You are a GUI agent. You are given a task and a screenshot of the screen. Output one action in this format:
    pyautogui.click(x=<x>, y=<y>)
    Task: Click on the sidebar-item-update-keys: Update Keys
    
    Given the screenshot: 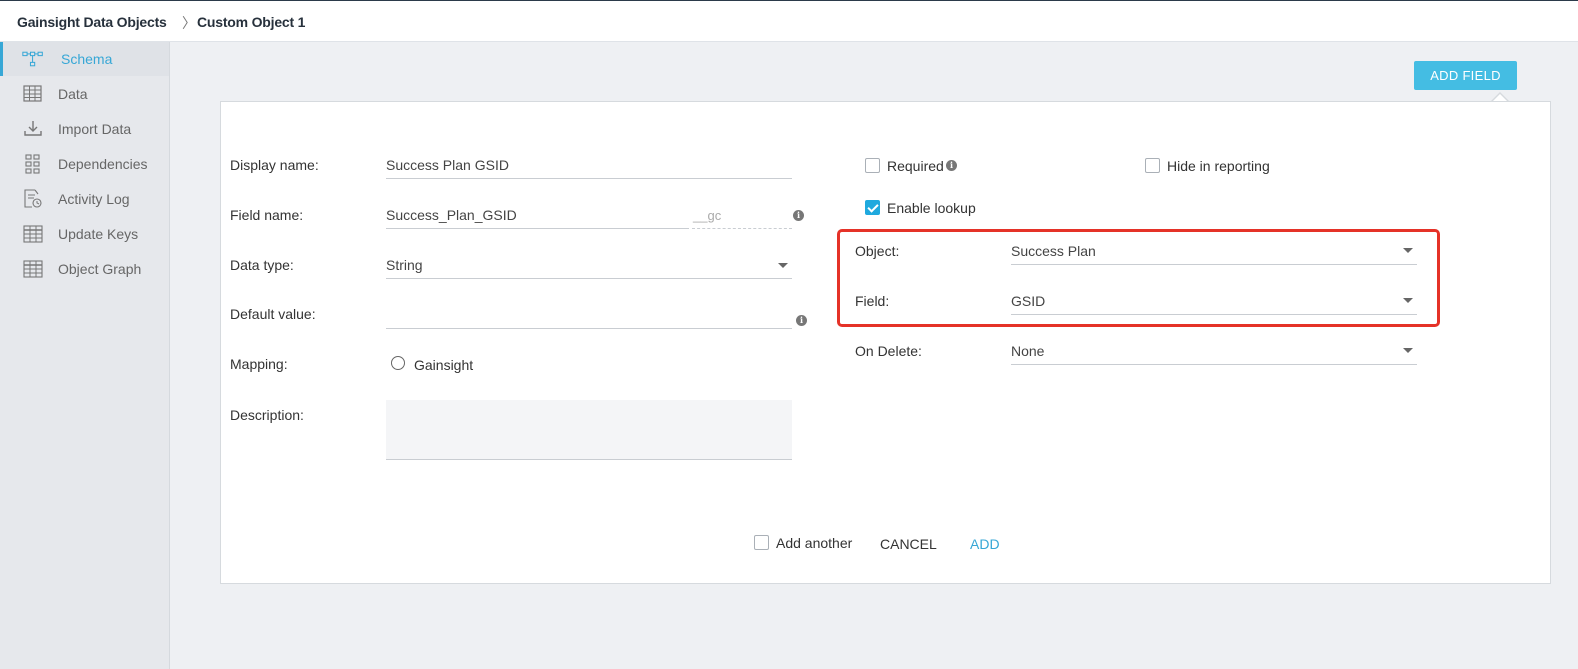 What is the action you would take?
    pyautogui.click(x=84, y=234)
    